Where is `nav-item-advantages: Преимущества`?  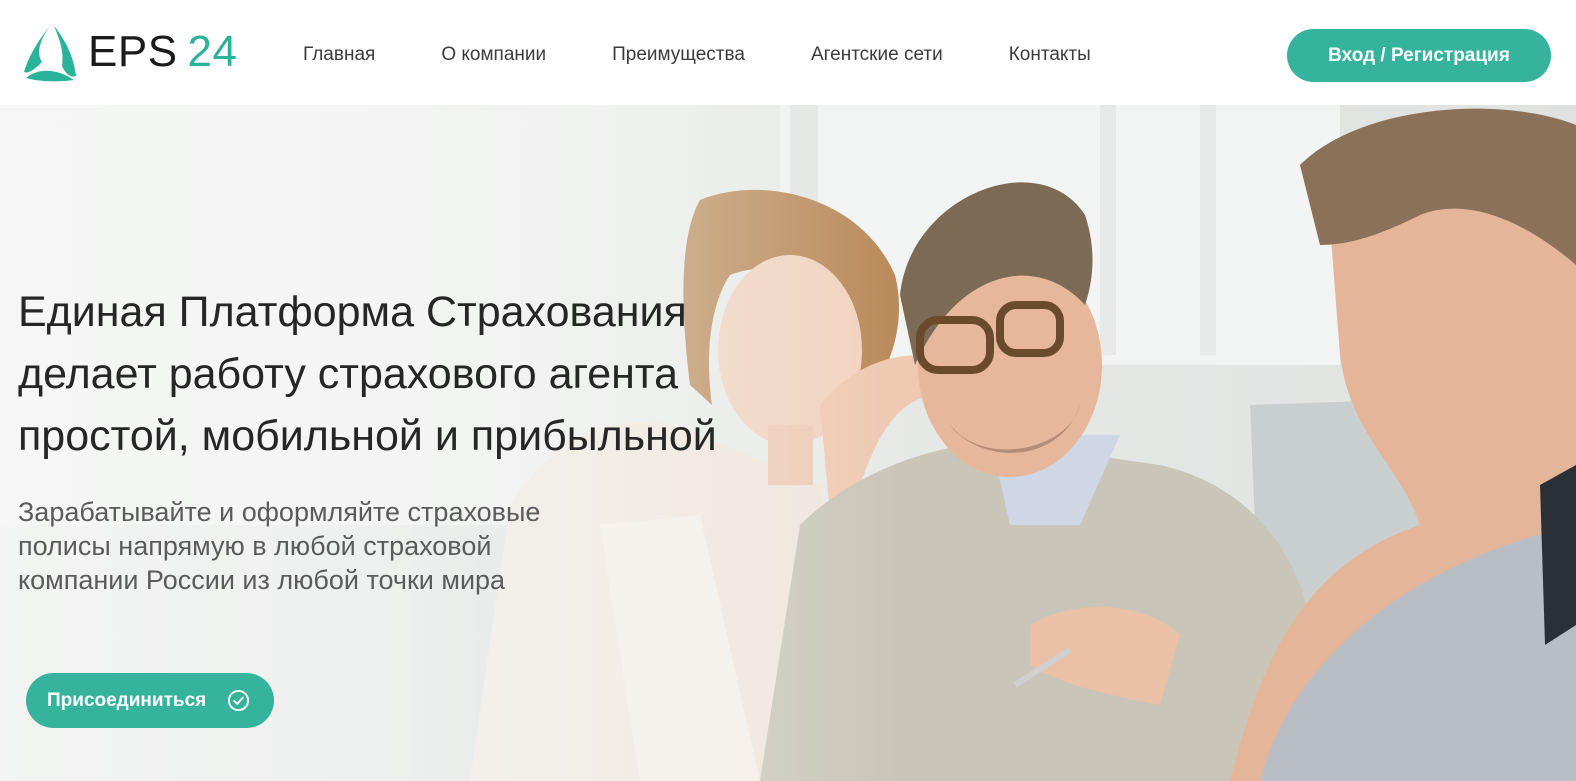
nav-item-advantages: Преимущества is located at coordinates (678, 55).